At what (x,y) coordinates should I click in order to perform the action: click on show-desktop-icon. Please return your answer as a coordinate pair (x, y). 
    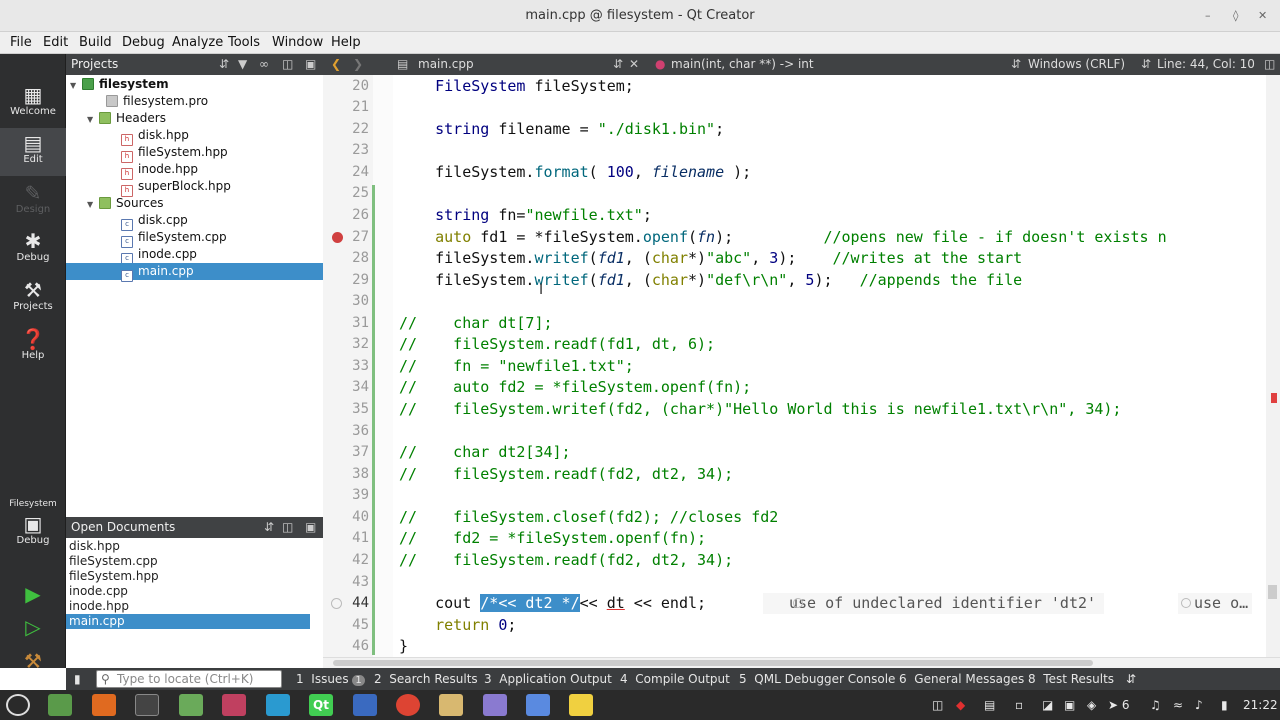
    Looking at the image, I should click on (60, 705).